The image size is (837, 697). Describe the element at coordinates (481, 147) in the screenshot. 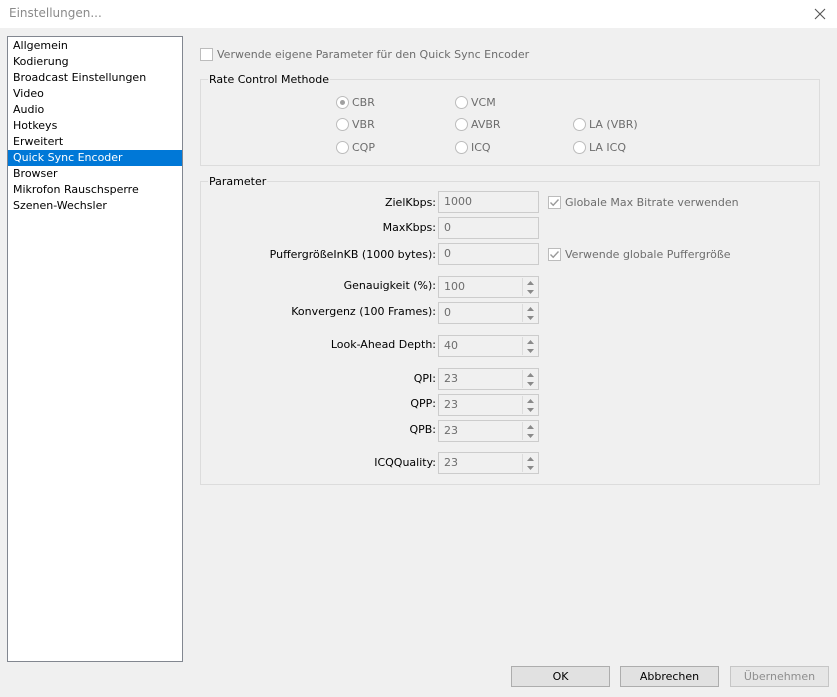

I see `radio-icq-label: ICQ` at that location.